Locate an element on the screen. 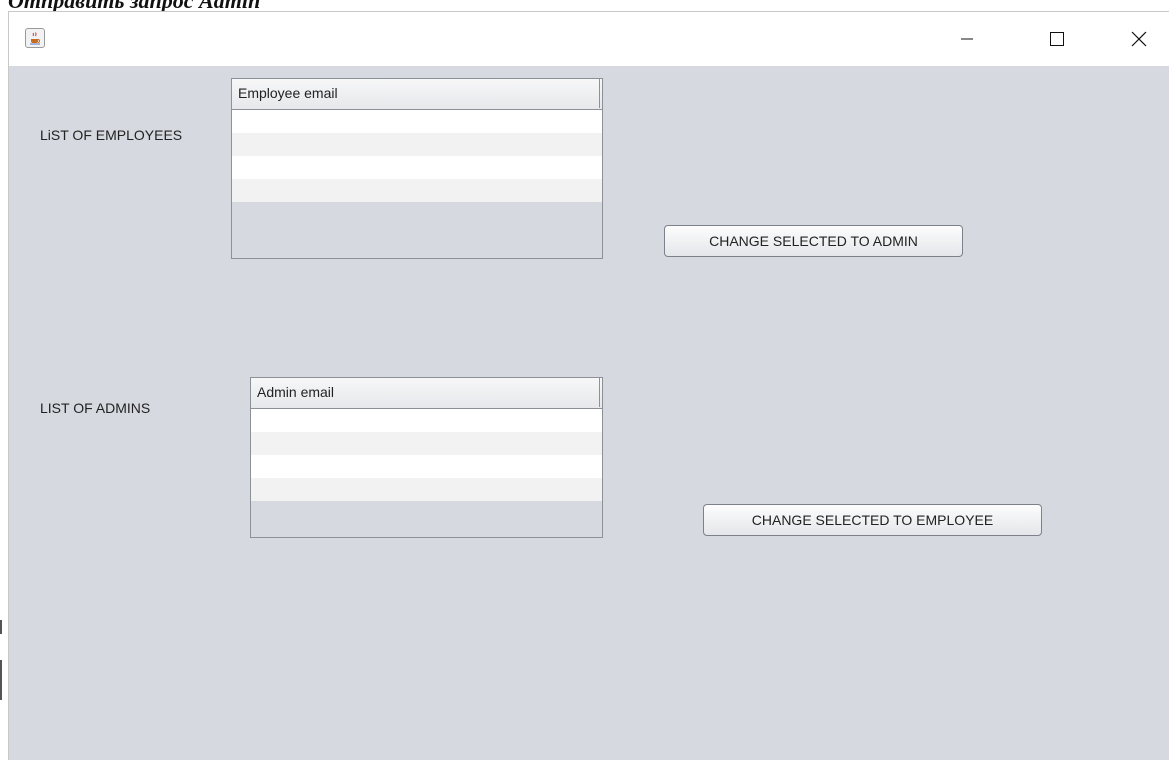  close-icon is located at coordinates (1139, 39).